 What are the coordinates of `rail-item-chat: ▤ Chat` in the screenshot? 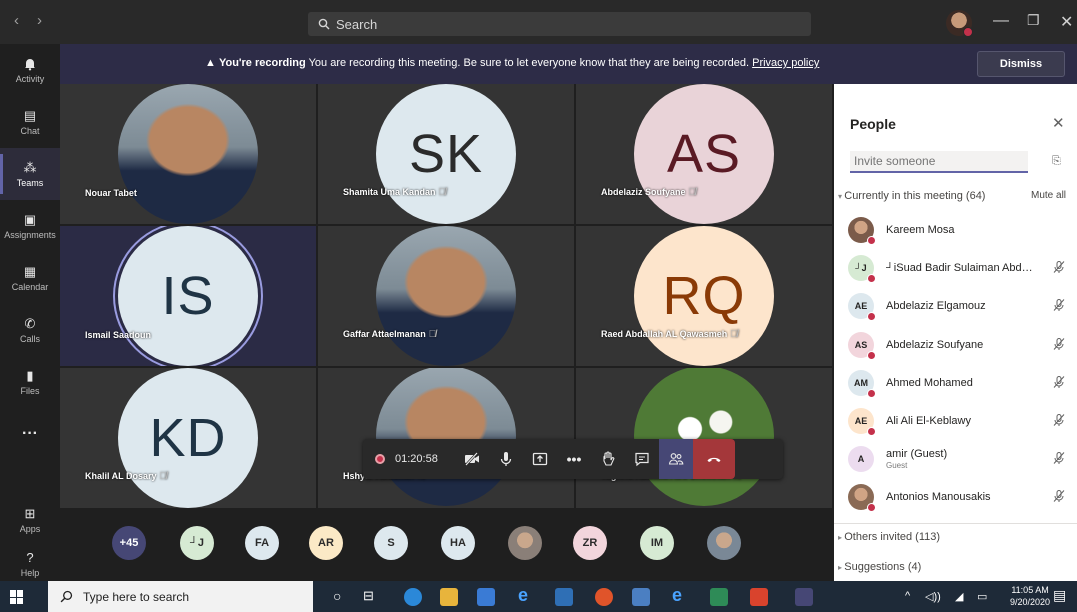 It's located at (30, 122).